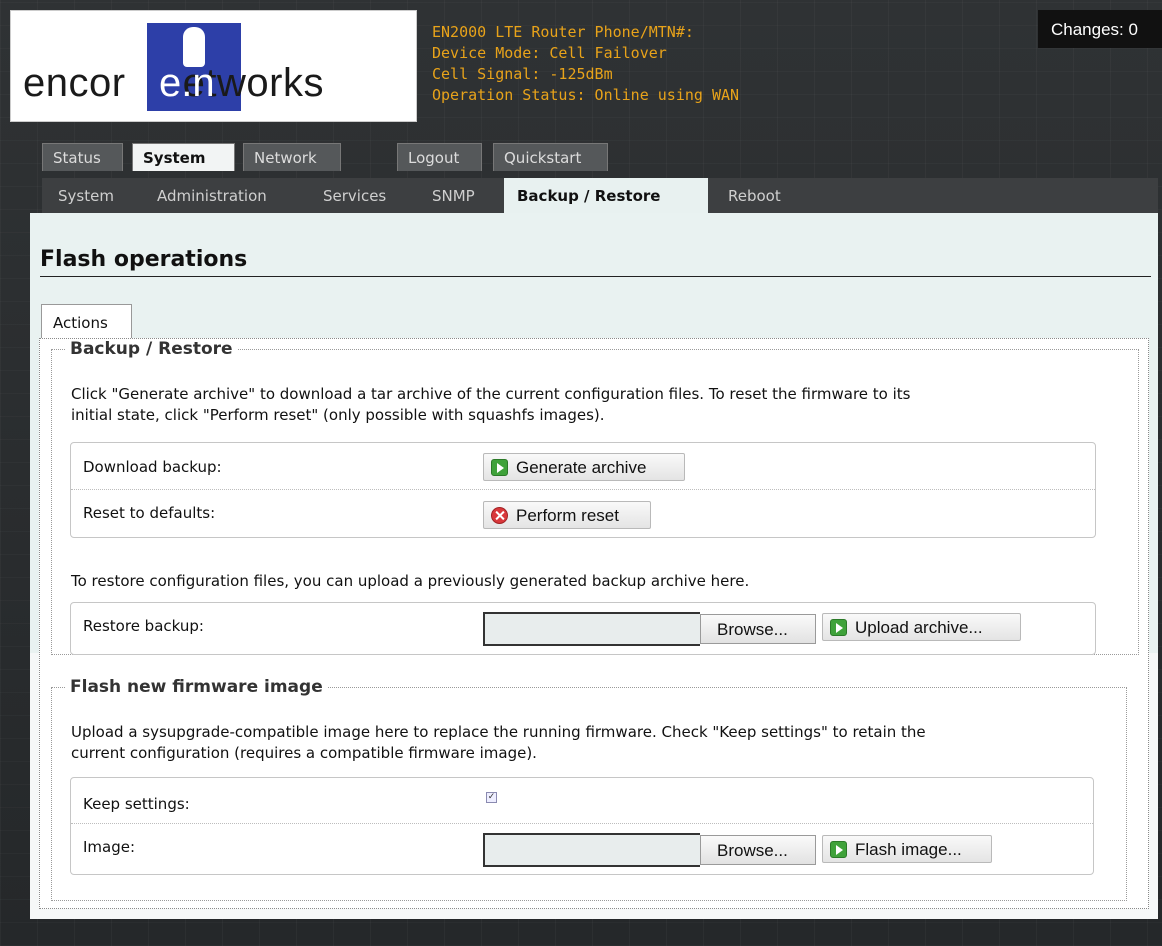 This screenshot has height=946, width=1162. Describe the element at coordinates (212, 195) in the screenshot. I see `subtab-administration: Administration` at that location.